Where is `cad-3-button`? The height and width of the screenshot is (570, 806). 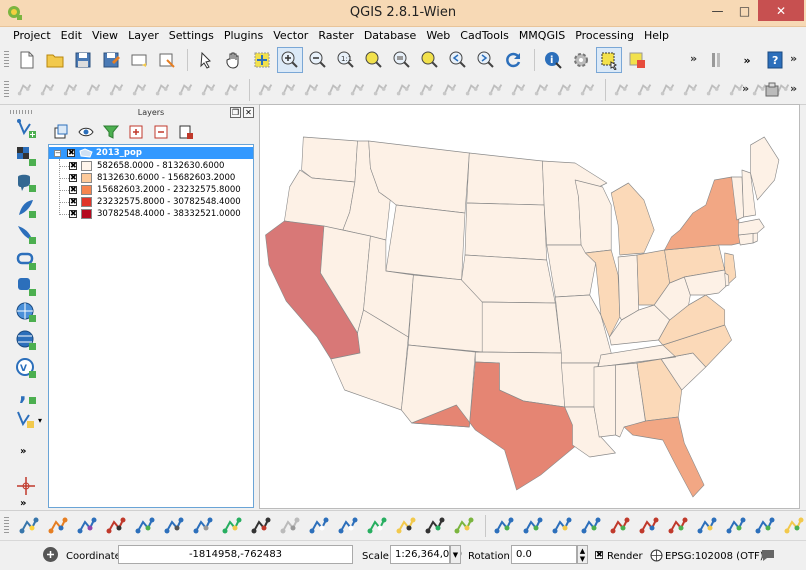 cad-3-button is located at coordinates (562, 526).